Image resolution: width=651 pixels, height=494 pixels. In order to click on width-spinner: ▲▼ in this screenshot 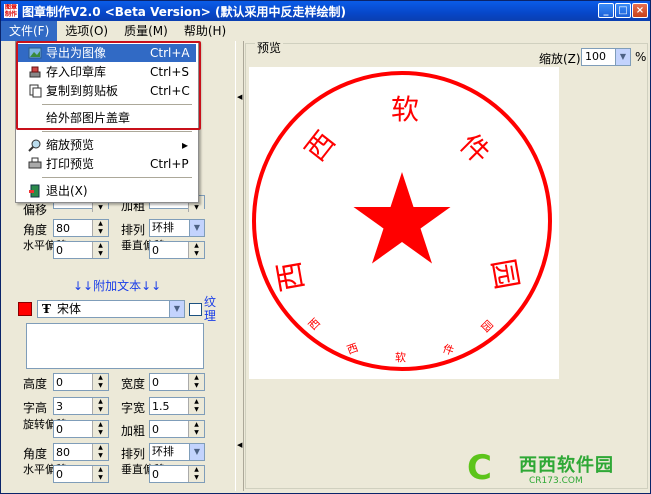, I will do `click(177, 382)`.